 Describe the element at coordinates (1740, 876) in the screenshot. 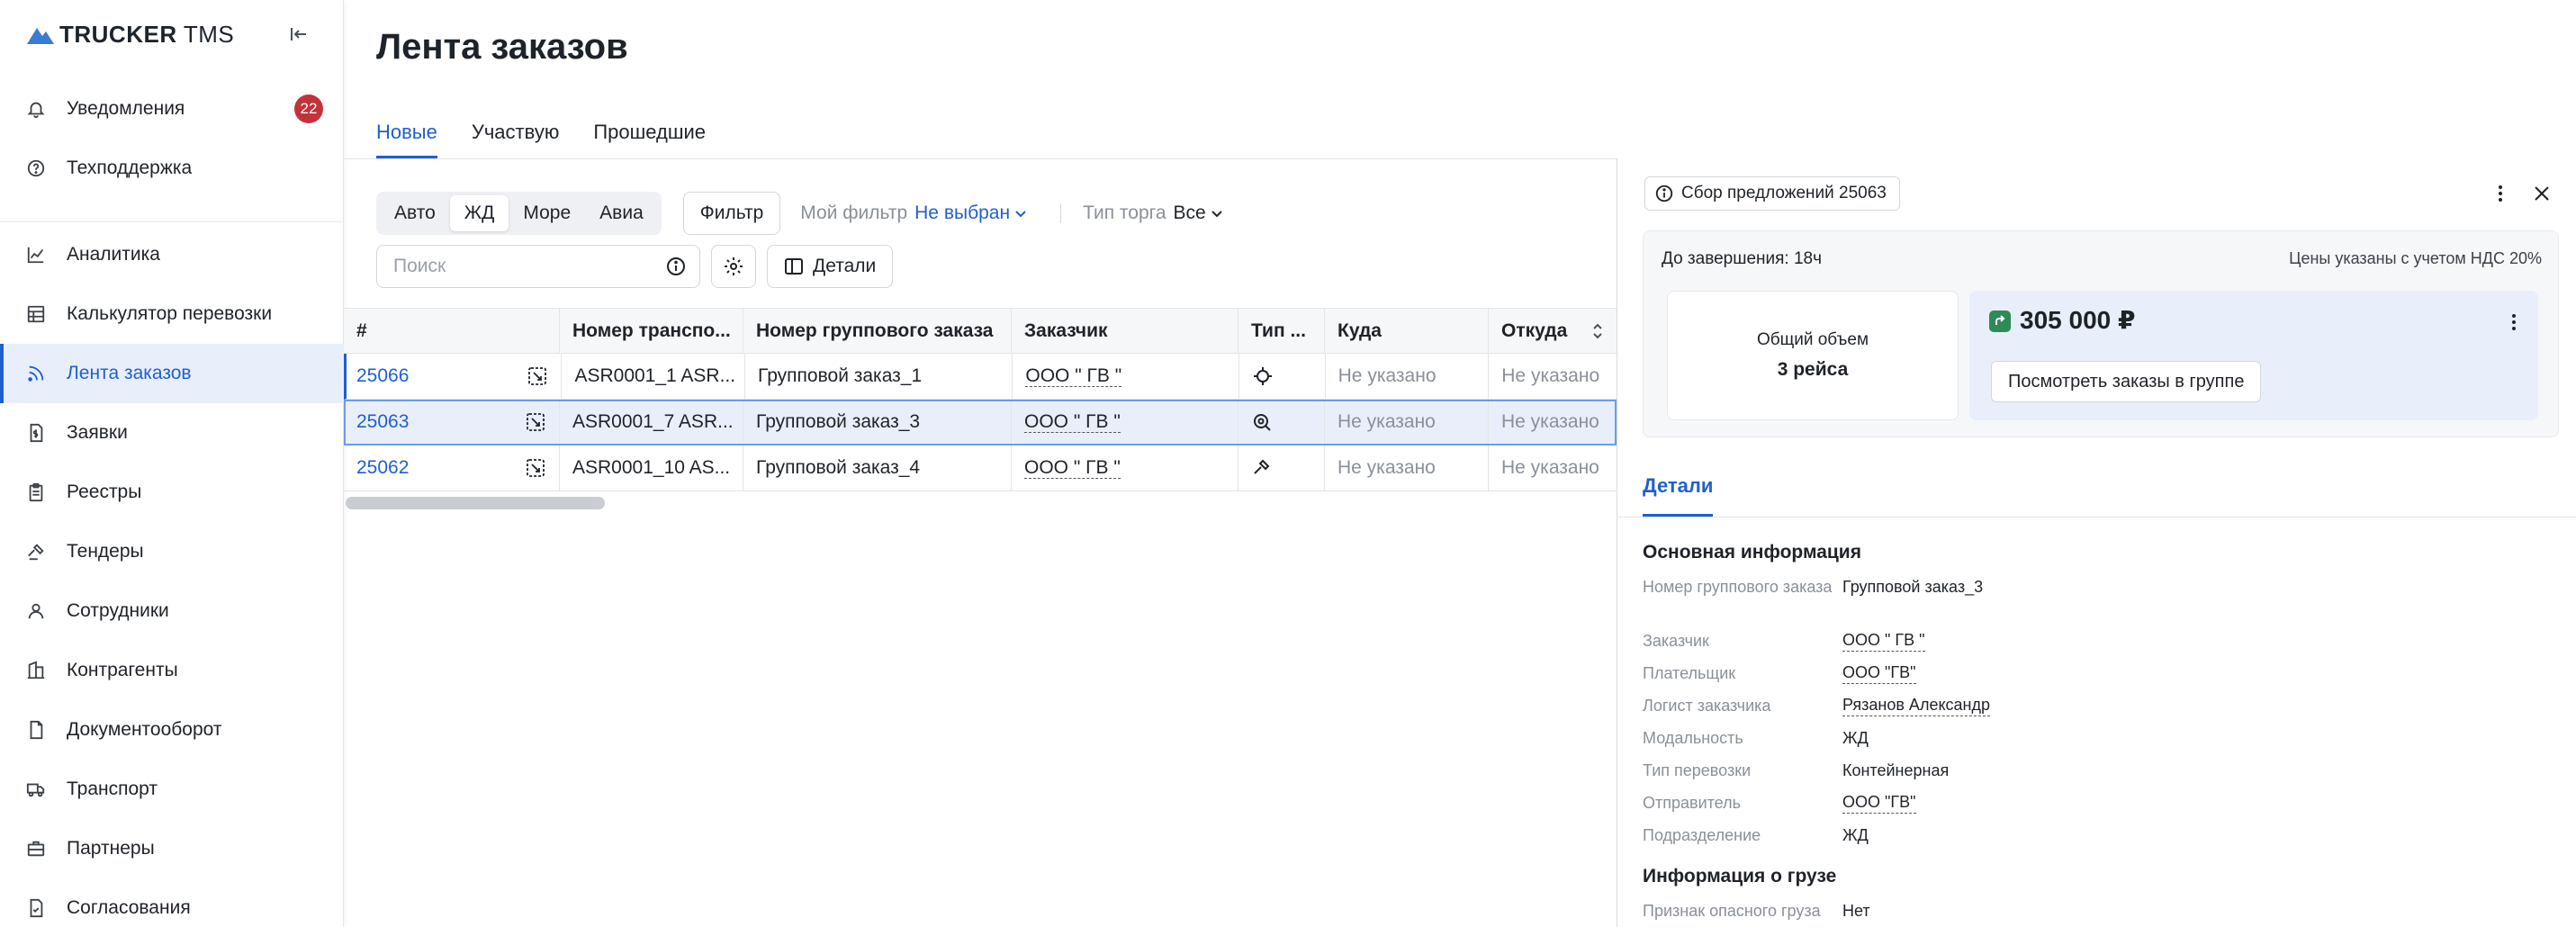

I see `cargo-info-title: Информация о грузе` at that location.